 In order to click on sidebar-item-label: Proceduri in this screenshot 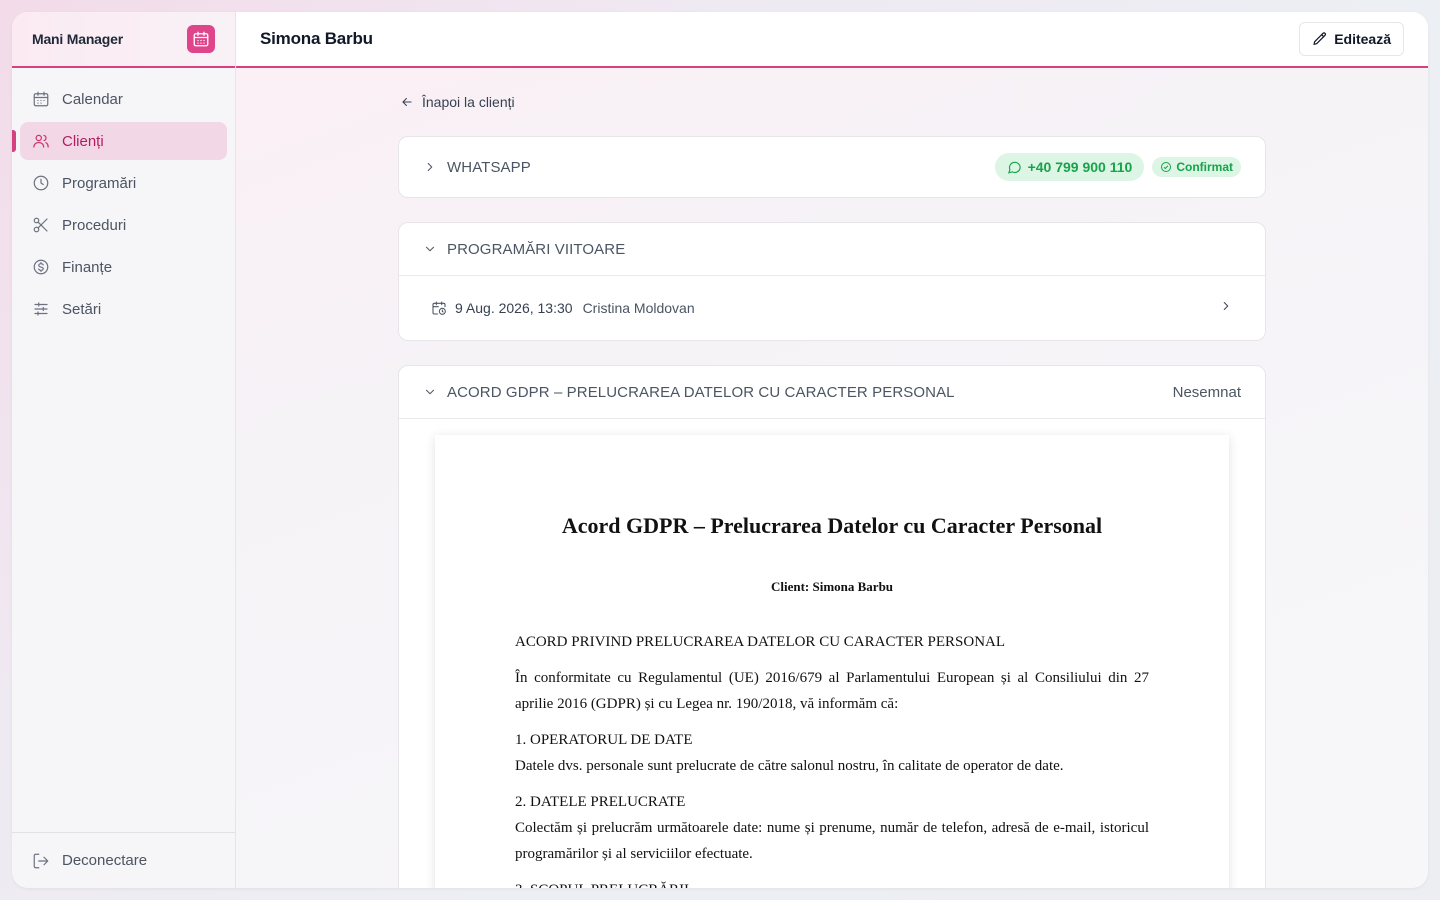, I will do `click(94, 225)`.